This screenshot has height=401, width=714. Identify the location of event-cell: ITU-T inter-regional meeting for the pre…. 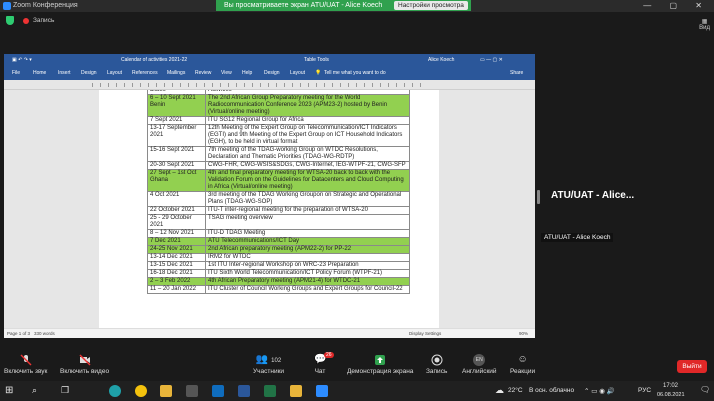
(307, 210).